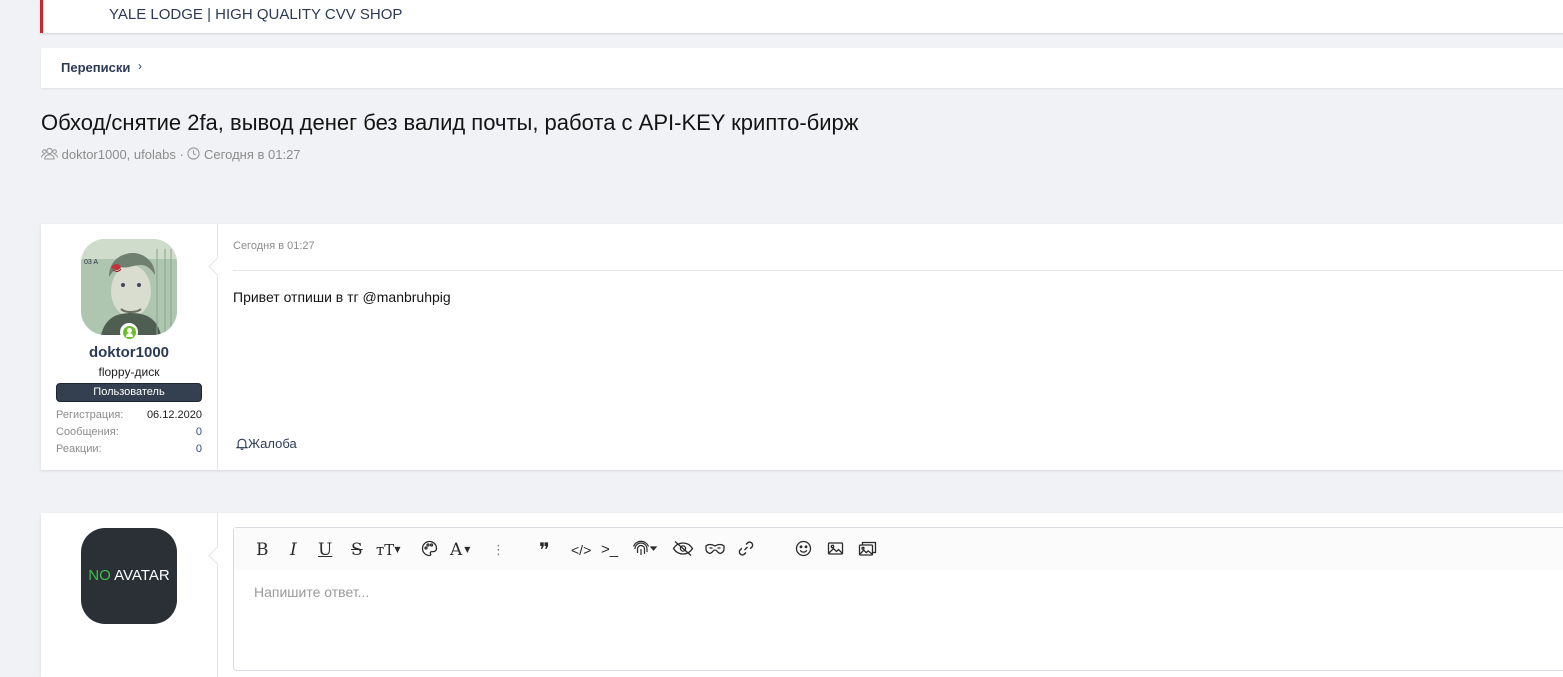 The image size is (1563, 677). Describe the element at coordinates (272, 443) in the screenshot. I see `report-label: Жалоба` at that location.